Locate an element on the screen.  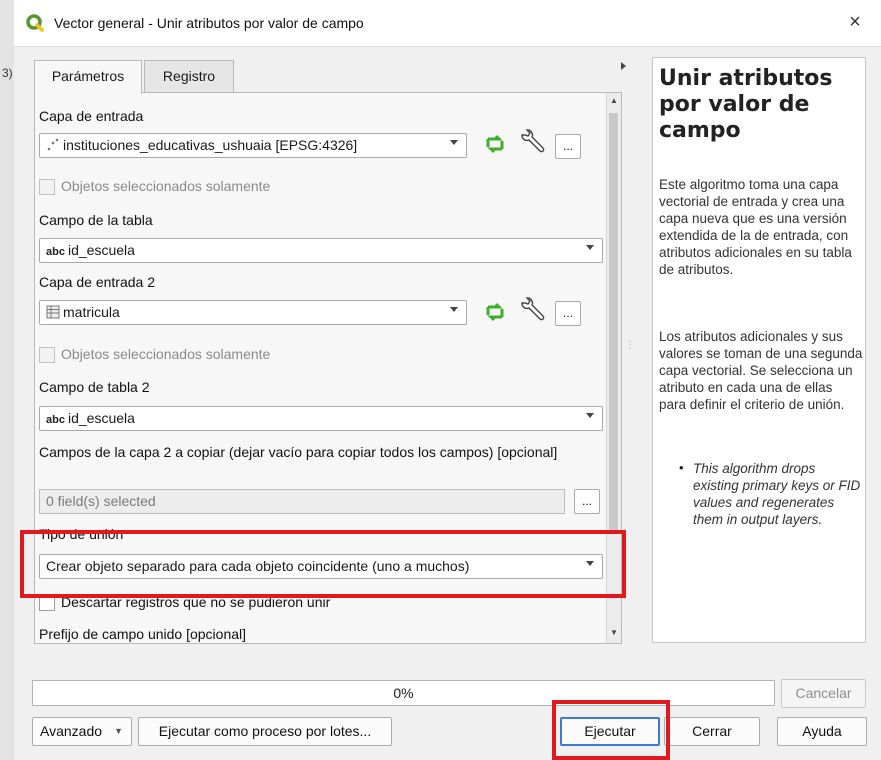
run-button: Ejecutar is located at coordinates (610, 731).